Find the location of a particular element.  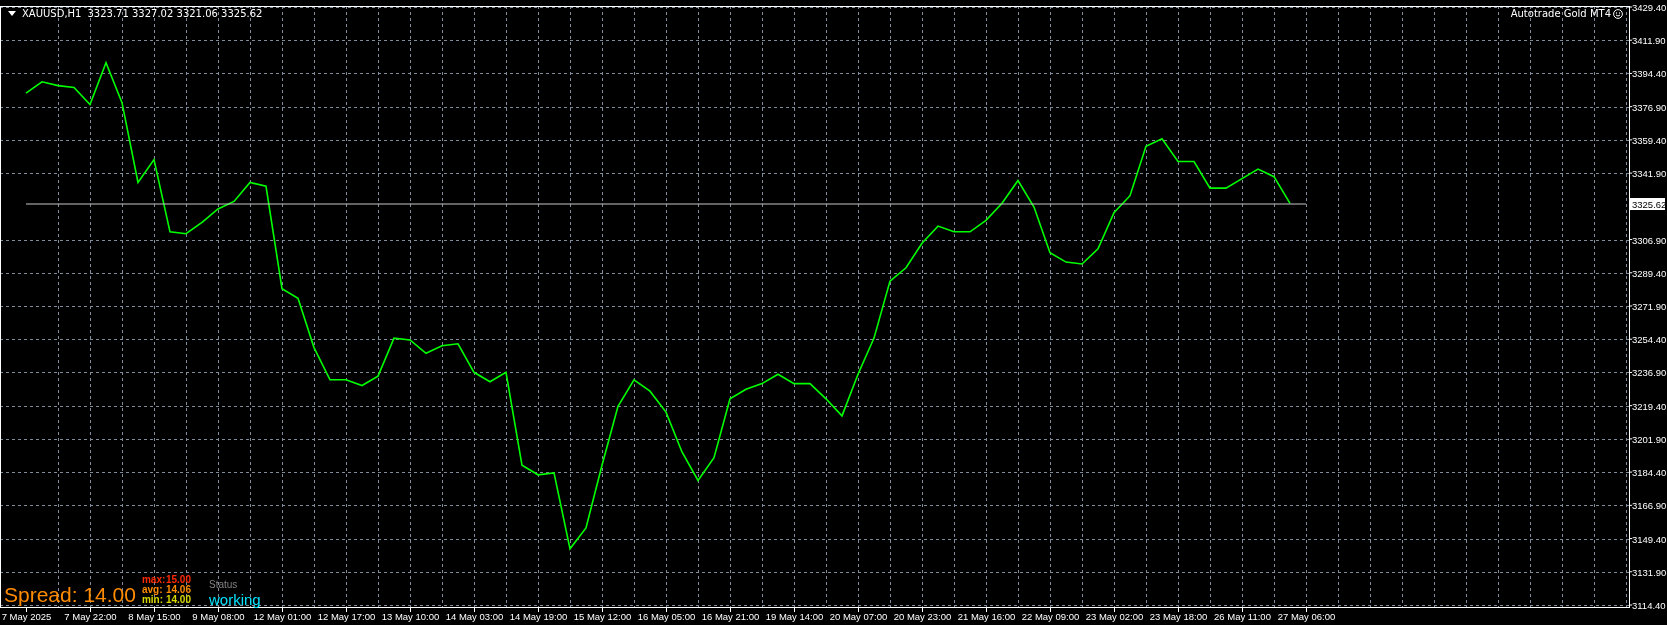

axis-label: 3359.40 is located at coordinates (1649, 140).